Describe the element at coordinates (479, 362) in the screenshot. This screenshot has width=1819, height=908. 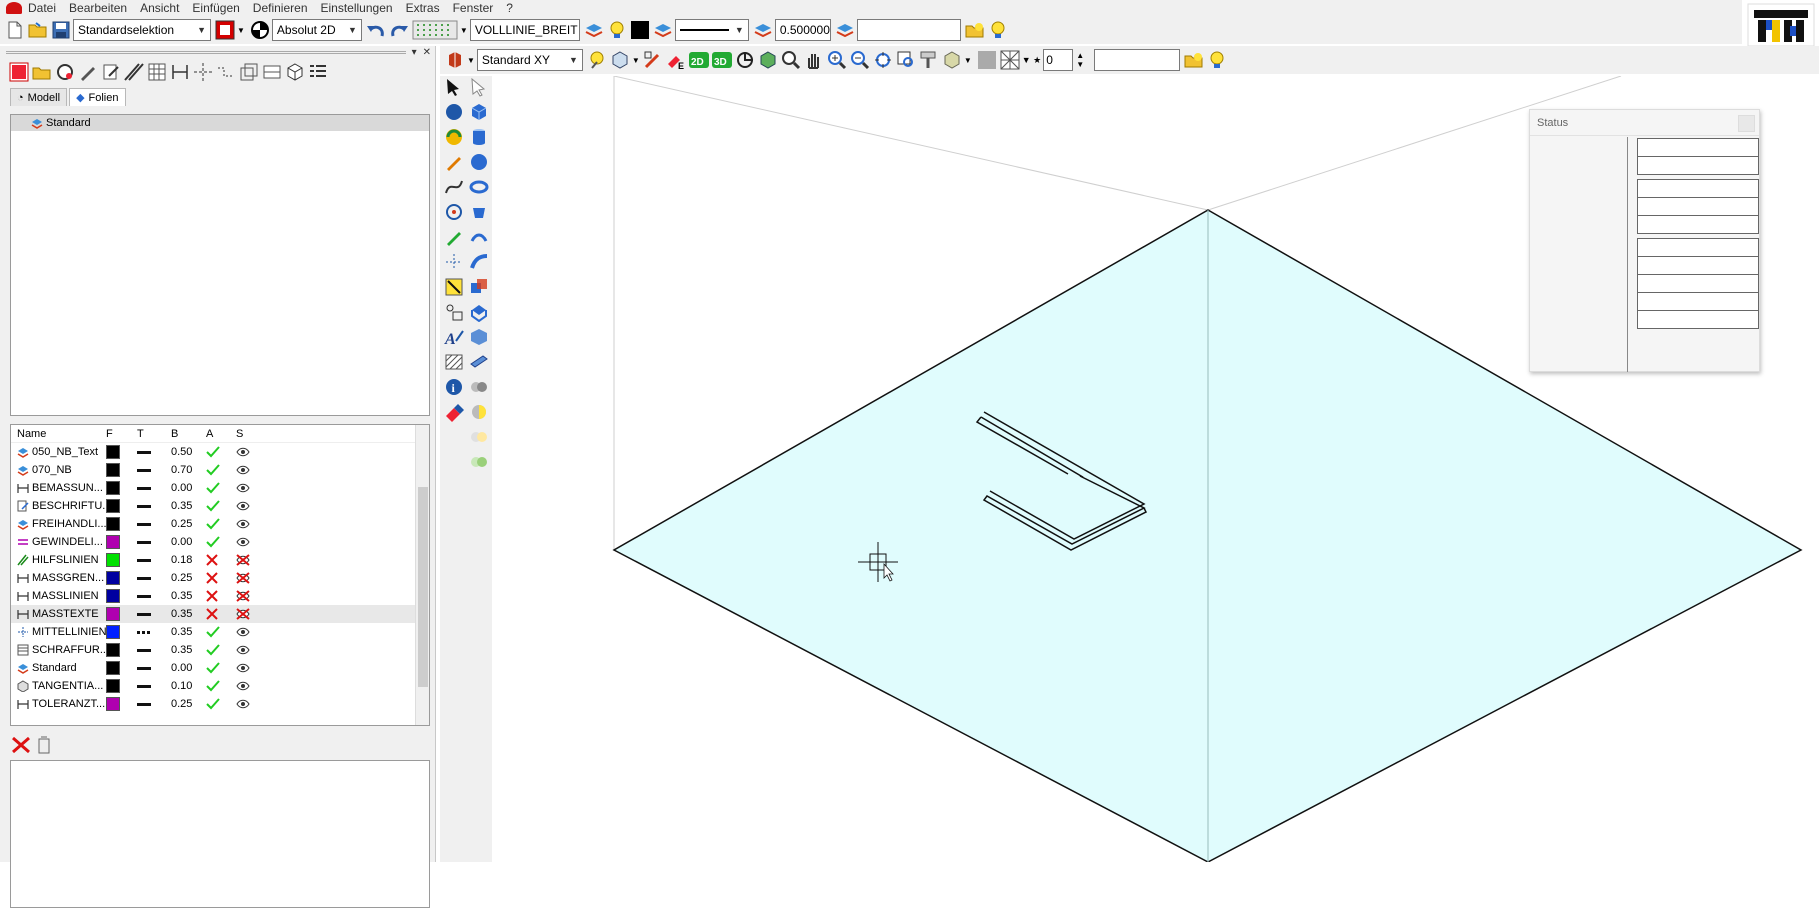
I see `plate-icon` at that location.